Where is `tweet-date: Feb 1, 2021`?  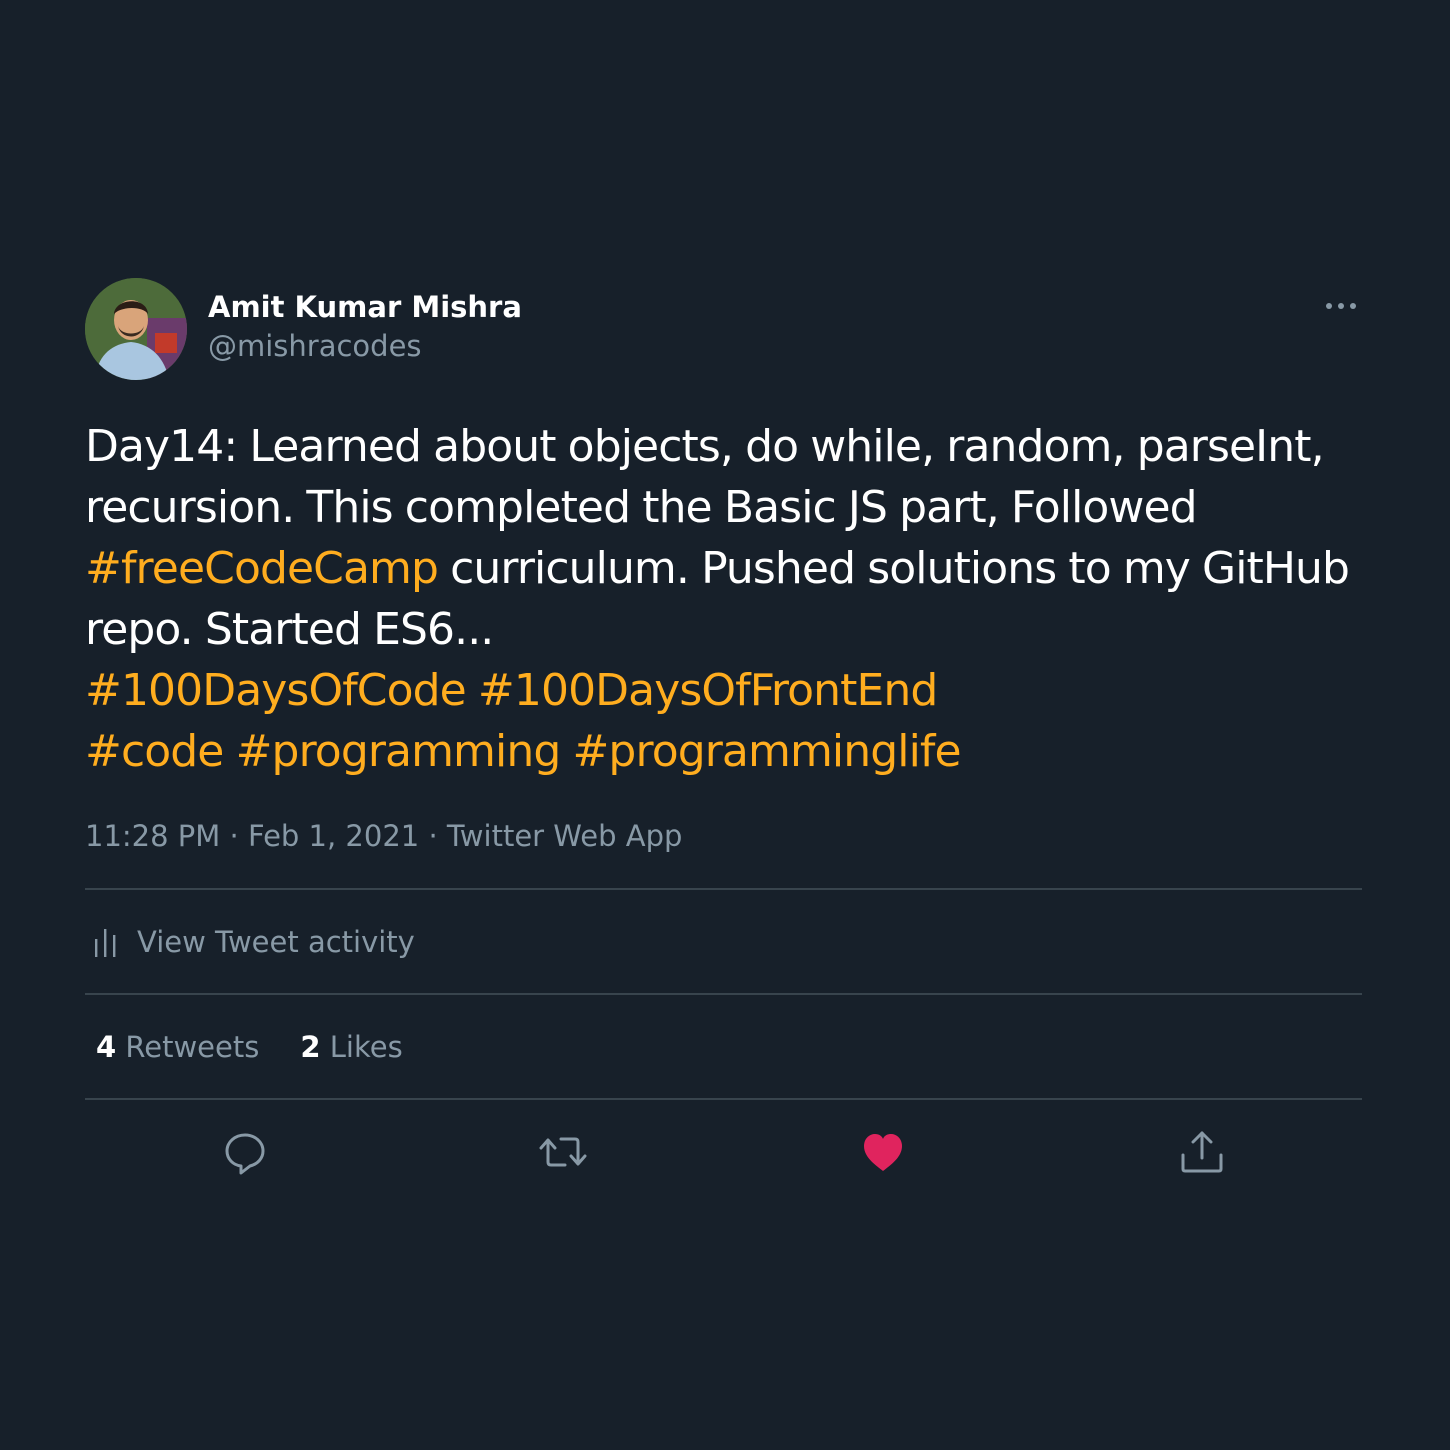 tweet-date: Feb 1, 2021 is located at coordinates (333, 836).